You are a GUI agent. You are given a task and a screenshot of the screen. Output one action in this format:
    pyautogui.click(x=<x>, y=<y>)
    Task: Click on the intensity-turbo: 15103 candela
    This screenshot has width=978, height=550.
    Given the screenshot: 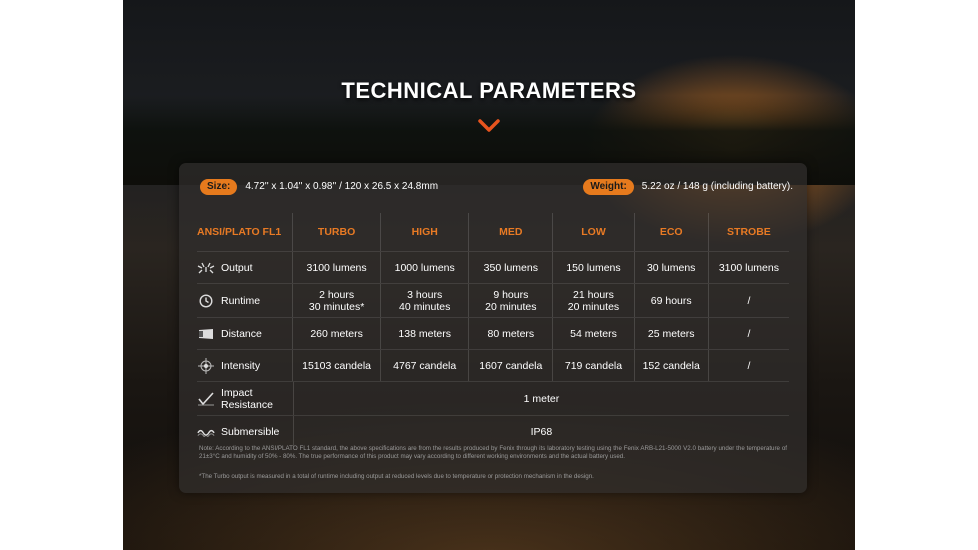 What is the action you would take?
    pyautogui.click(x=336, y=365)
    